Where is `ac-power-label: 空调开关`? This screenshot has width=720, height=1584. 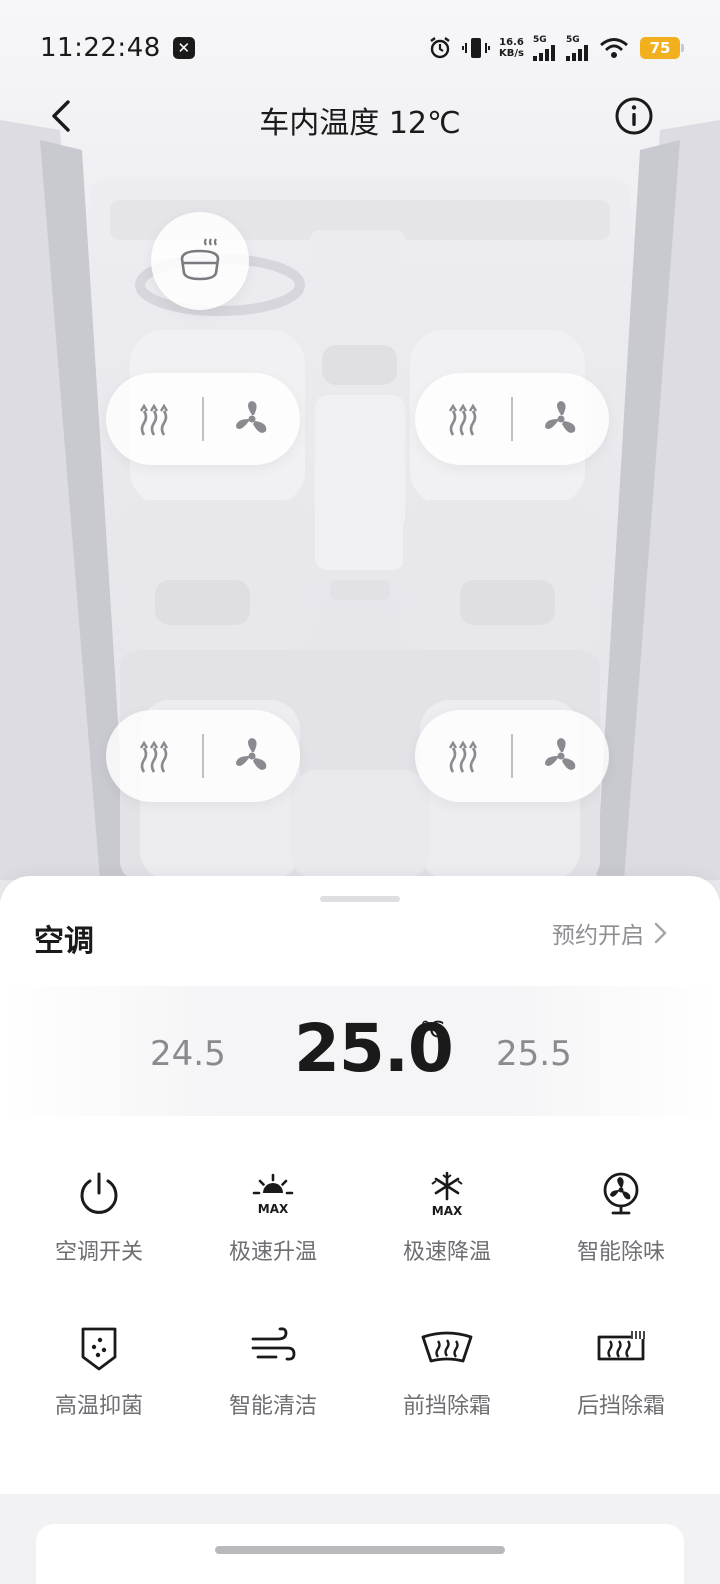
ac-power-label: 空调开关 is located at coordinates (98, 1252).